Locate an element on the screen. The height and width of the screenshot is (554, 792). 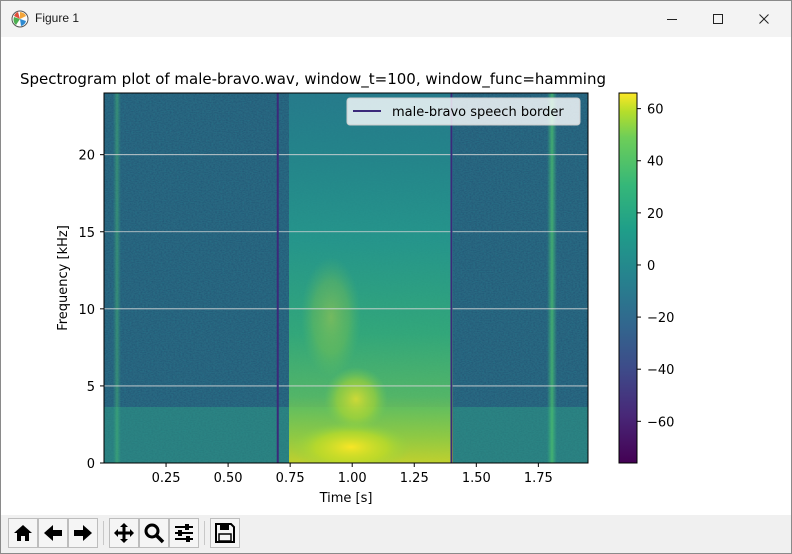
save-icon is located at coordinates (225, 533).